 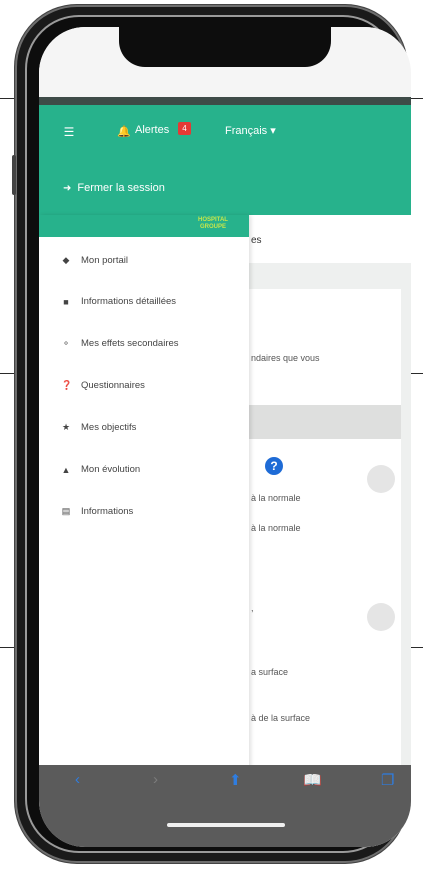 What do you see at coordinates (274, 466) in the screenshot?
I see `help-icon: ?` at bounding box center [274, 466].